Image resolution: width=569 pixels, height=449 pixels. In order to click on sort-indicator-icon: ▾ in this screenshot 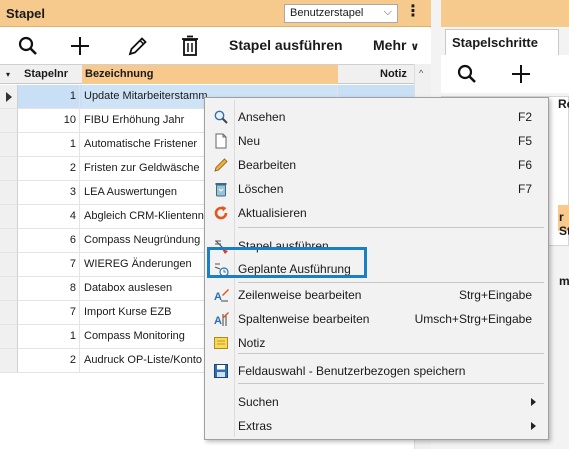, I will do `click(8, 74)`.